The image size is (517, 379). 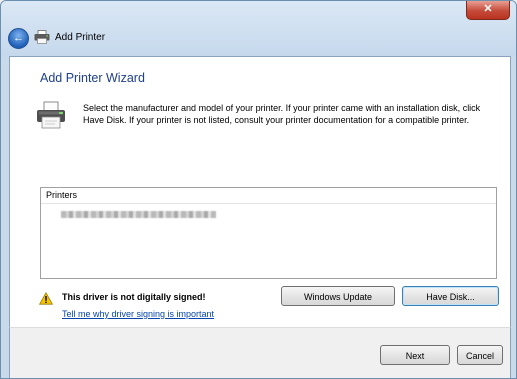 What do you see at coordinates (134, 297) in the screenshot?
I see `unsigned-driver-warning: This driver is not digitally signed!` at bounding box center [134, 297].